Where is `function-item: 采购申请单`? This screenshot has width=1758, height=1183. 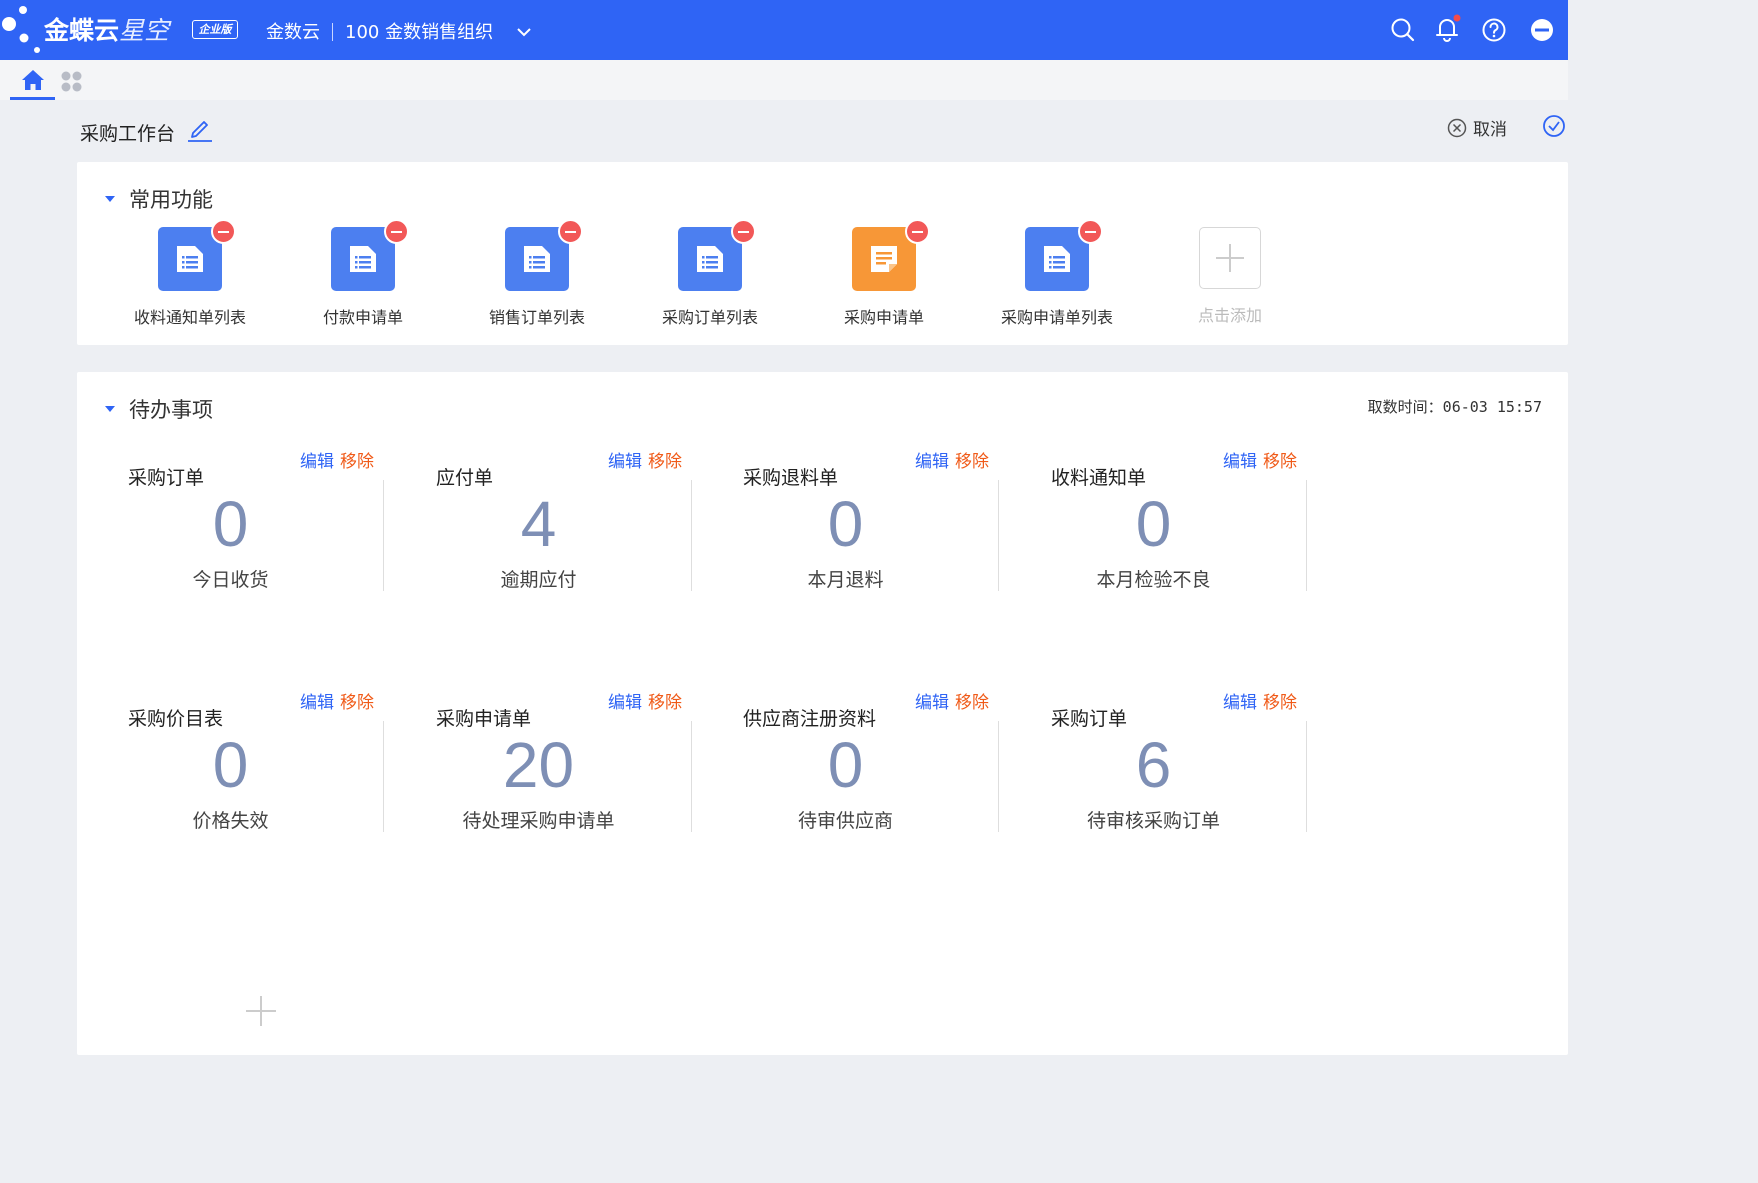
function-item: 采购申请单 is located at coordinates (884, 273).